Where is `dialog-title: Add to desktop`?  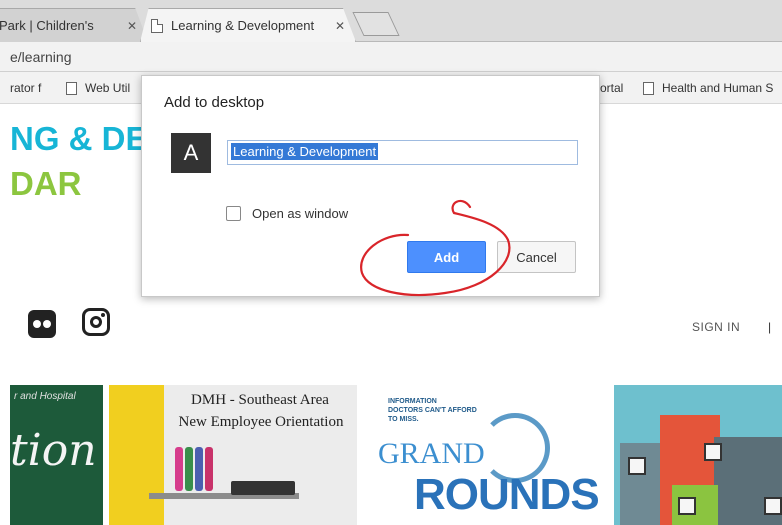
dialog-title: Add to desktop is located at coordinates (214, 102).